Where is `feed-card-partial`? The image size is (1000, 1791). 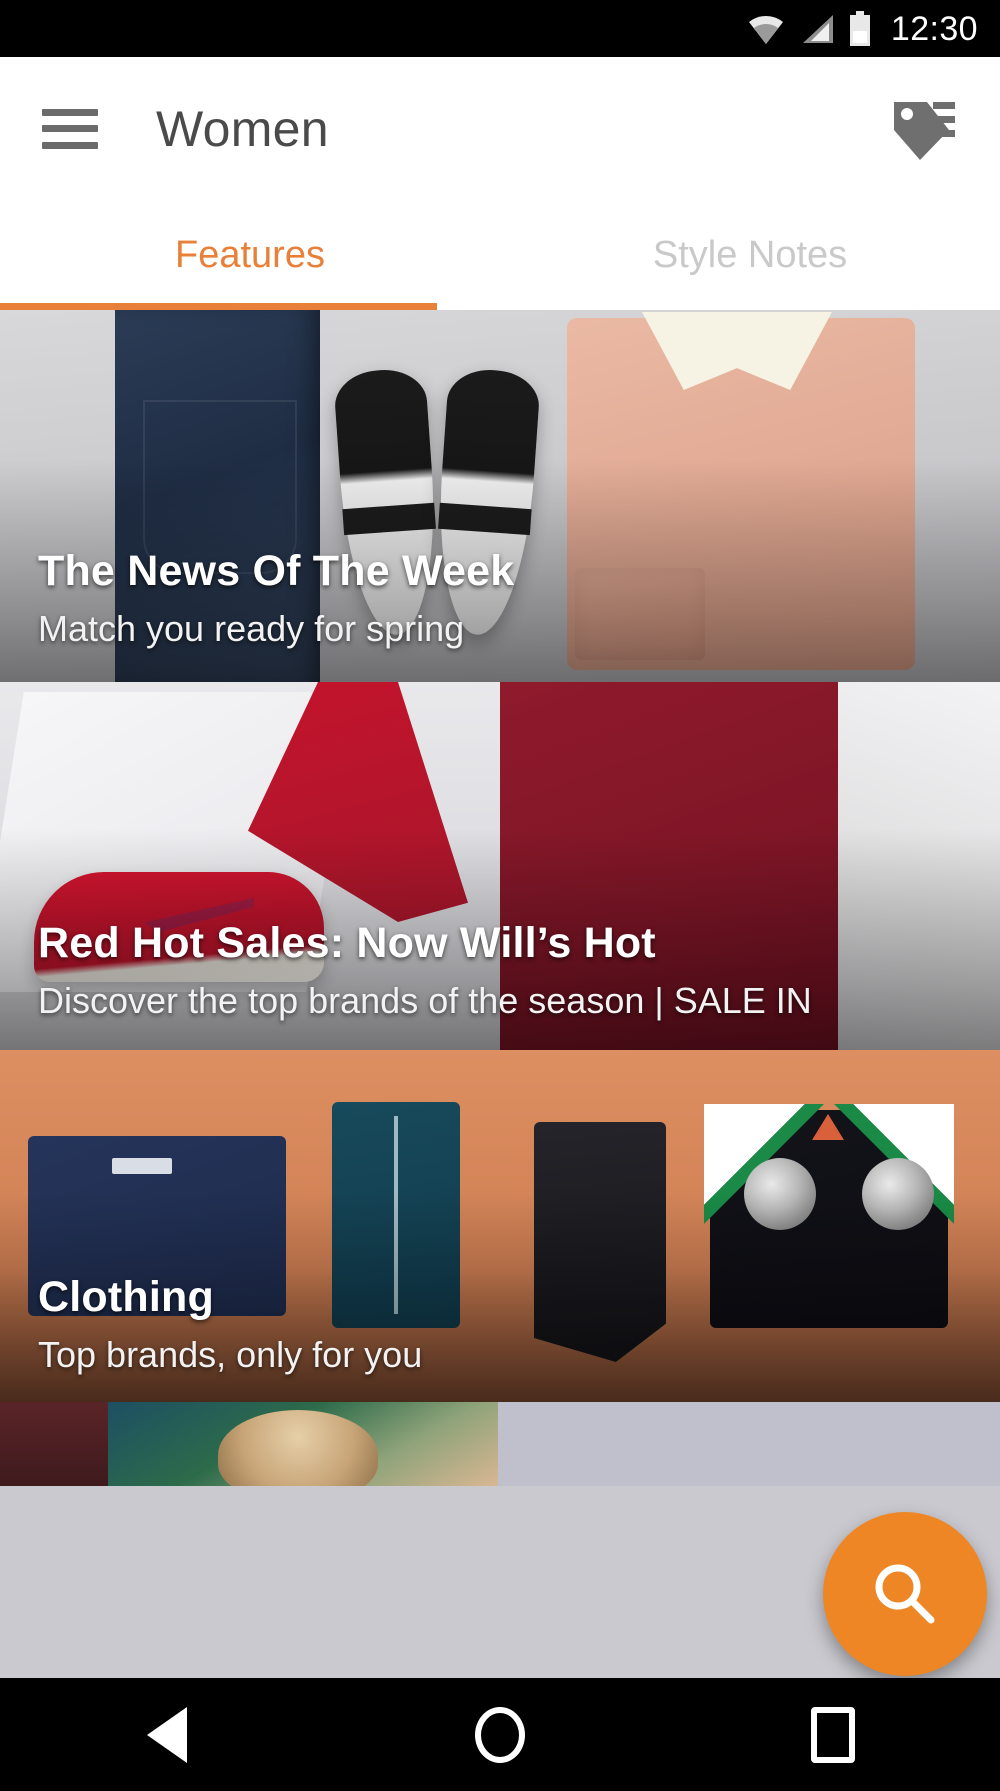 feed-card-partial is located at coordinates (500, 1444).